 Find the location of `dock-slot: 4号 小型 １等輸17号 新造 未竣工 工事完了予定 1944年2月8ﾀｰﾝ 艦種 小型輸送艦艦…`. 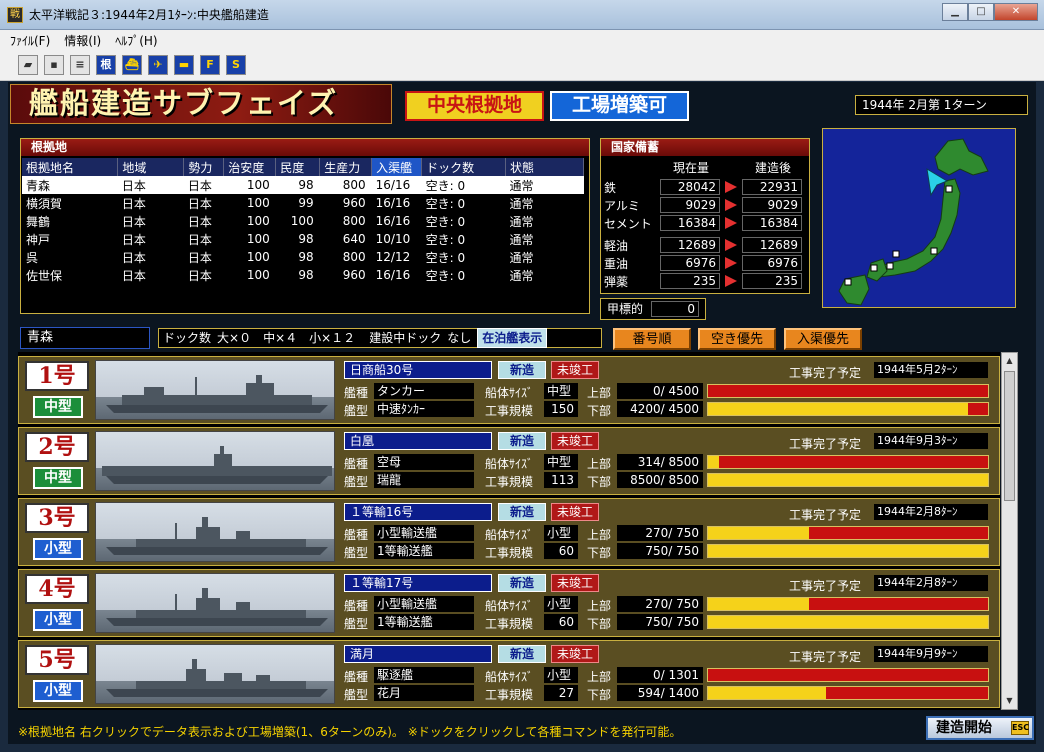

dock-slot: 4号 小型 １等輸17号 新造 未竣工 工事完了予定 1944年2月8ﾀｰﾝ 艦種 小型輸送艦艦… is located at coordinates (509, 603).